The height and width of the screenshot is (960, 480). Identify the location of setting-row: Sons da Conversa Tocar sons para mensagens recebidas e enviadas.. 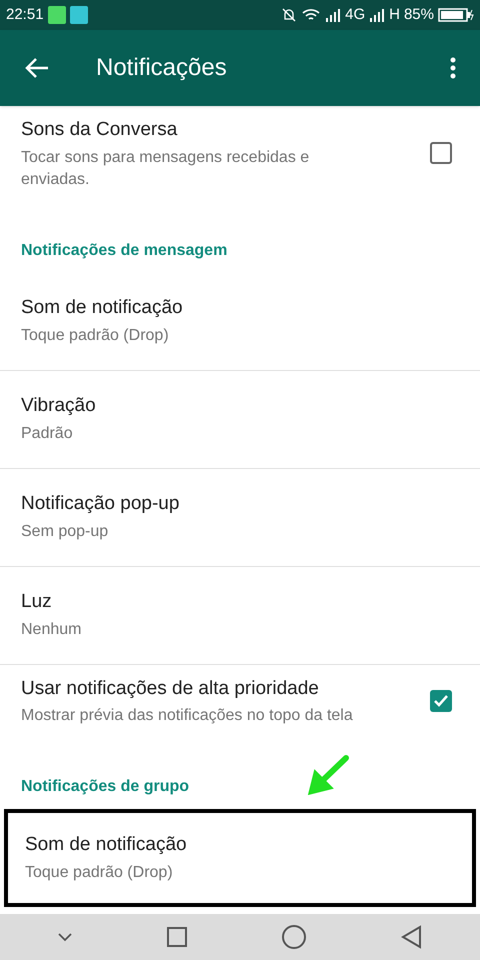
(240, 153).